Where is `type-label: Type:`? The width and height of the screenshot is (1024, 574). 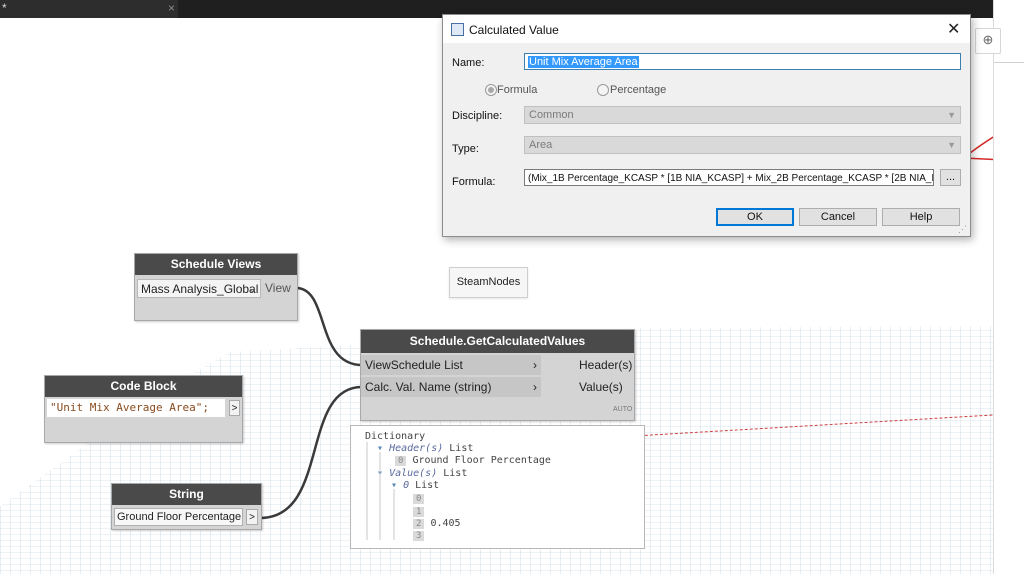 type-label: Type: is located at coordinates (465, 149).